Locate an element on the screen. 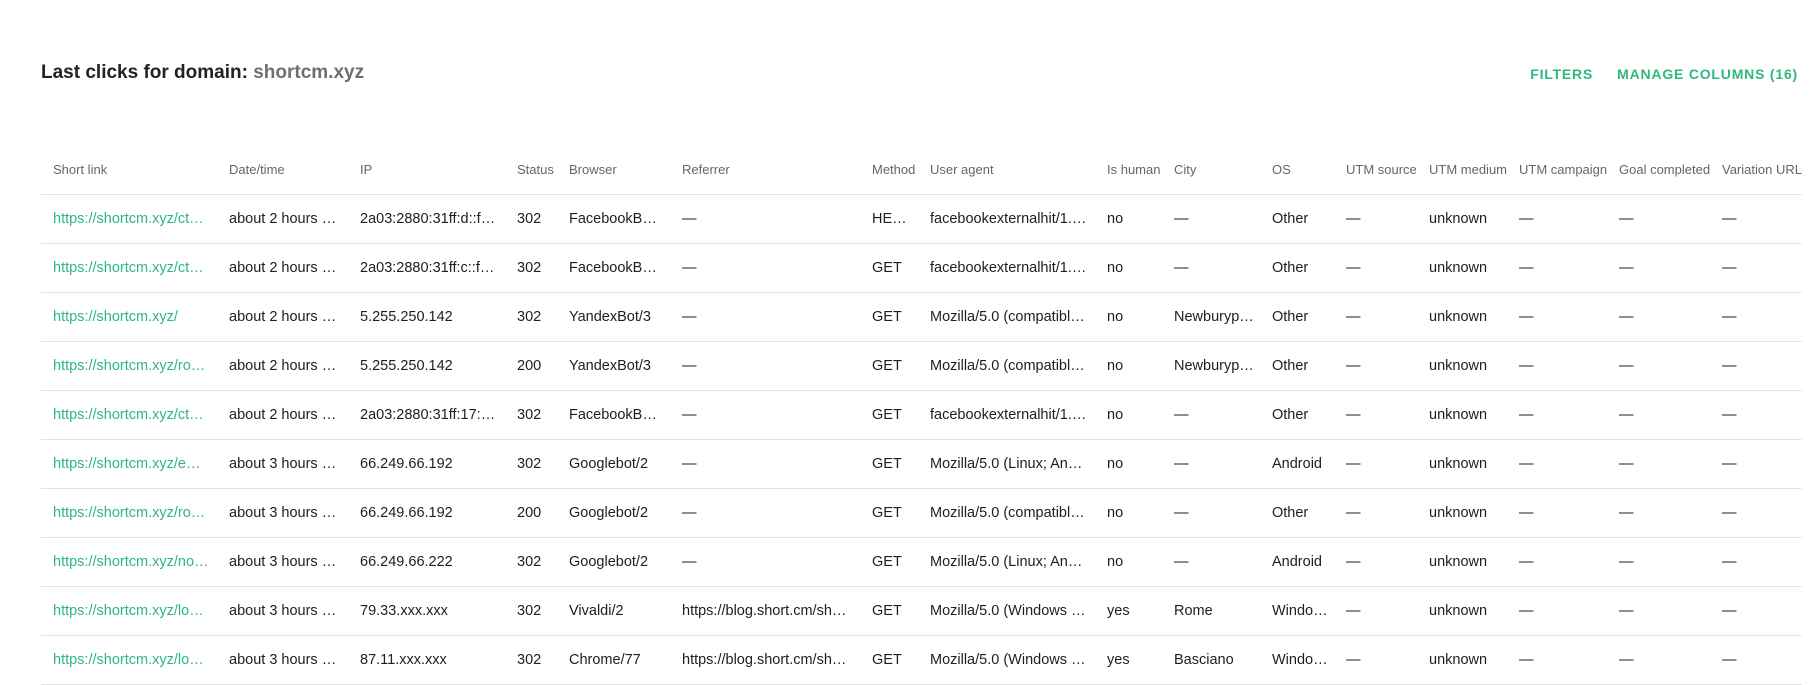 The width and height of the screenshot is (1820, 685). cell-city: — is located at coordinates (1211, 513).